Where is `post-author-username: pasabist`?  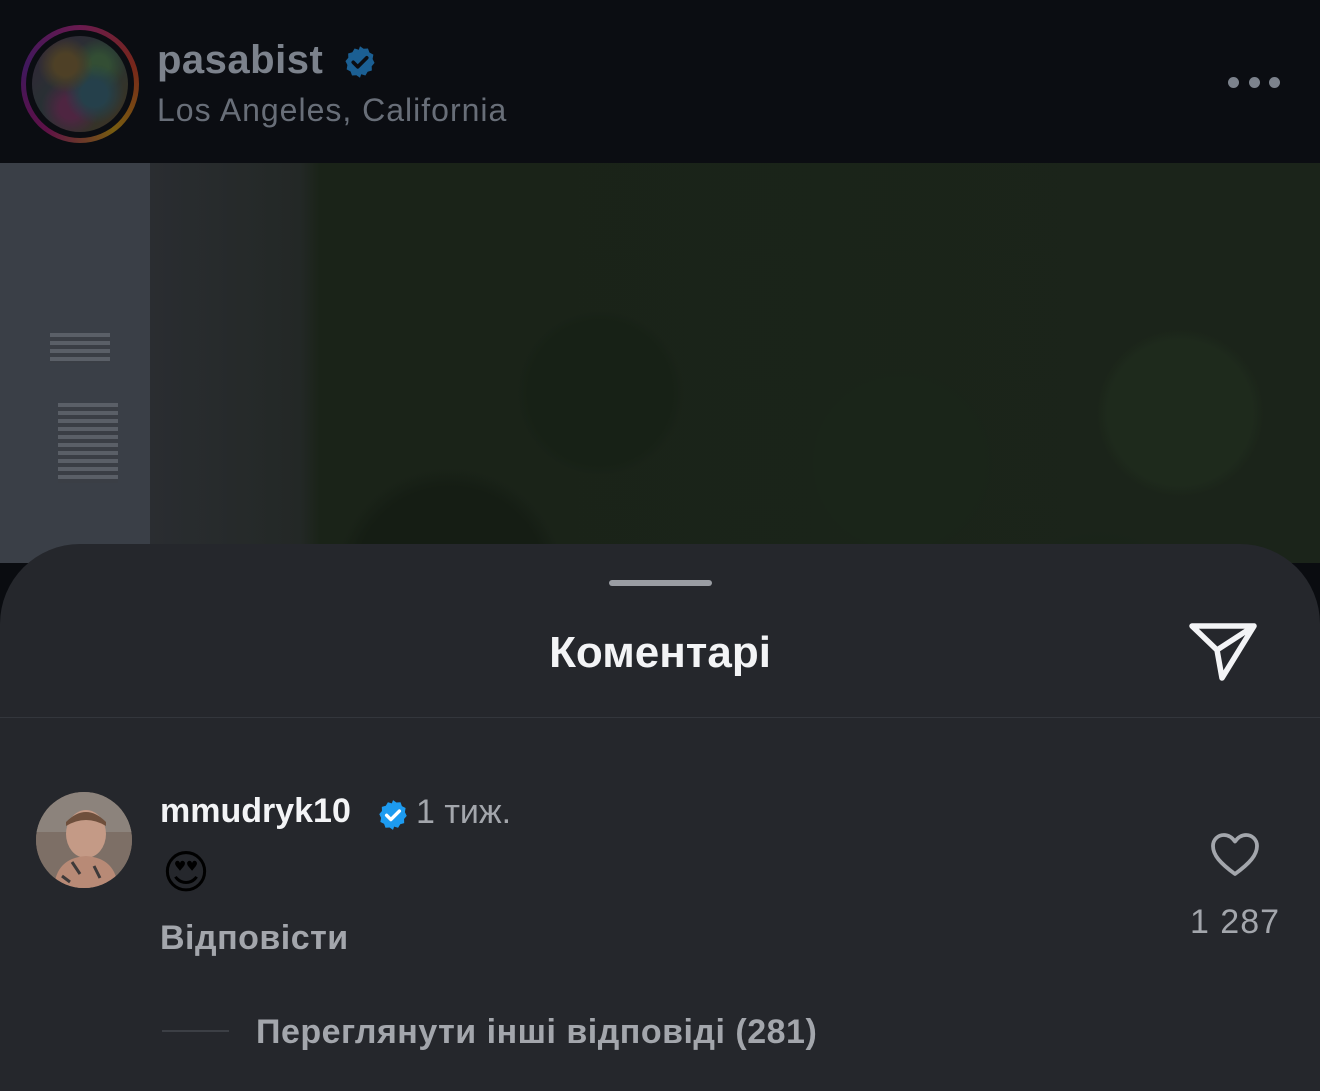
post-author-username: pasabist is located at coordinates (240, 60).